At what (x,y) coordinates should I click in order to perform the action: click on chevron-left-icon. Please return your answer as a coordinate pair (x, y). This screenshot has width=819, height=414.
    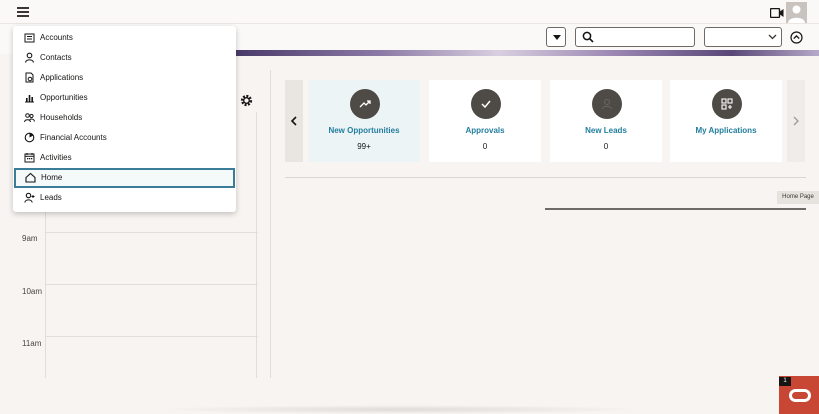
    Looking at the image, I should click on (293, 121).